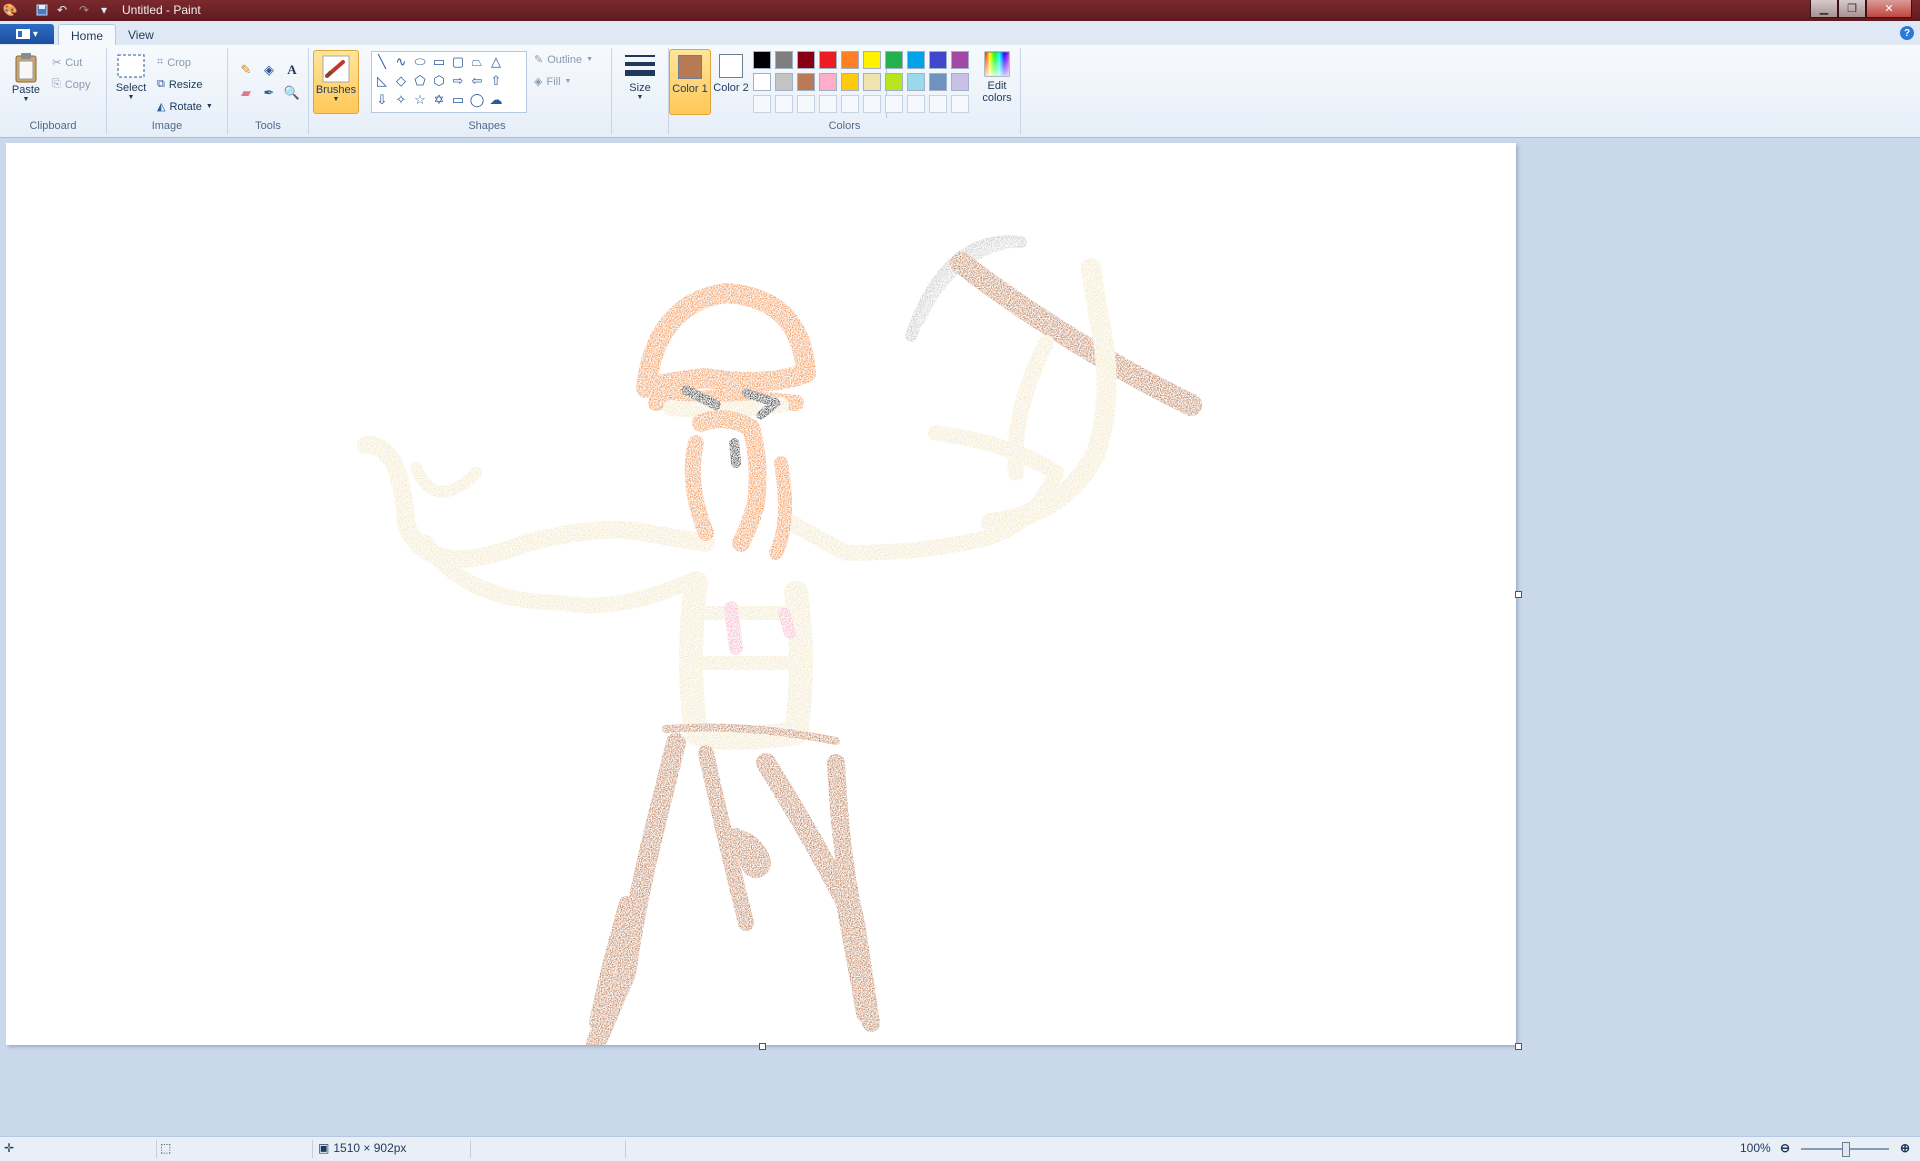 The height and width of the screenshot is (1161, 1920). I want to click on diamond-shape-icon: ◇, so click(401, 80).